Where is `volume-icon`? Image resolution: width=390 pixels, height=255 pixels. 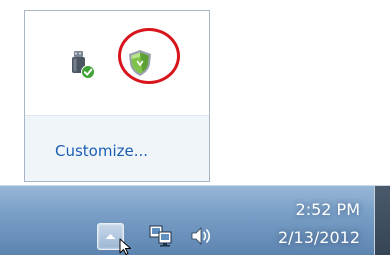
volume-icon is located at coordinates (200, 236).